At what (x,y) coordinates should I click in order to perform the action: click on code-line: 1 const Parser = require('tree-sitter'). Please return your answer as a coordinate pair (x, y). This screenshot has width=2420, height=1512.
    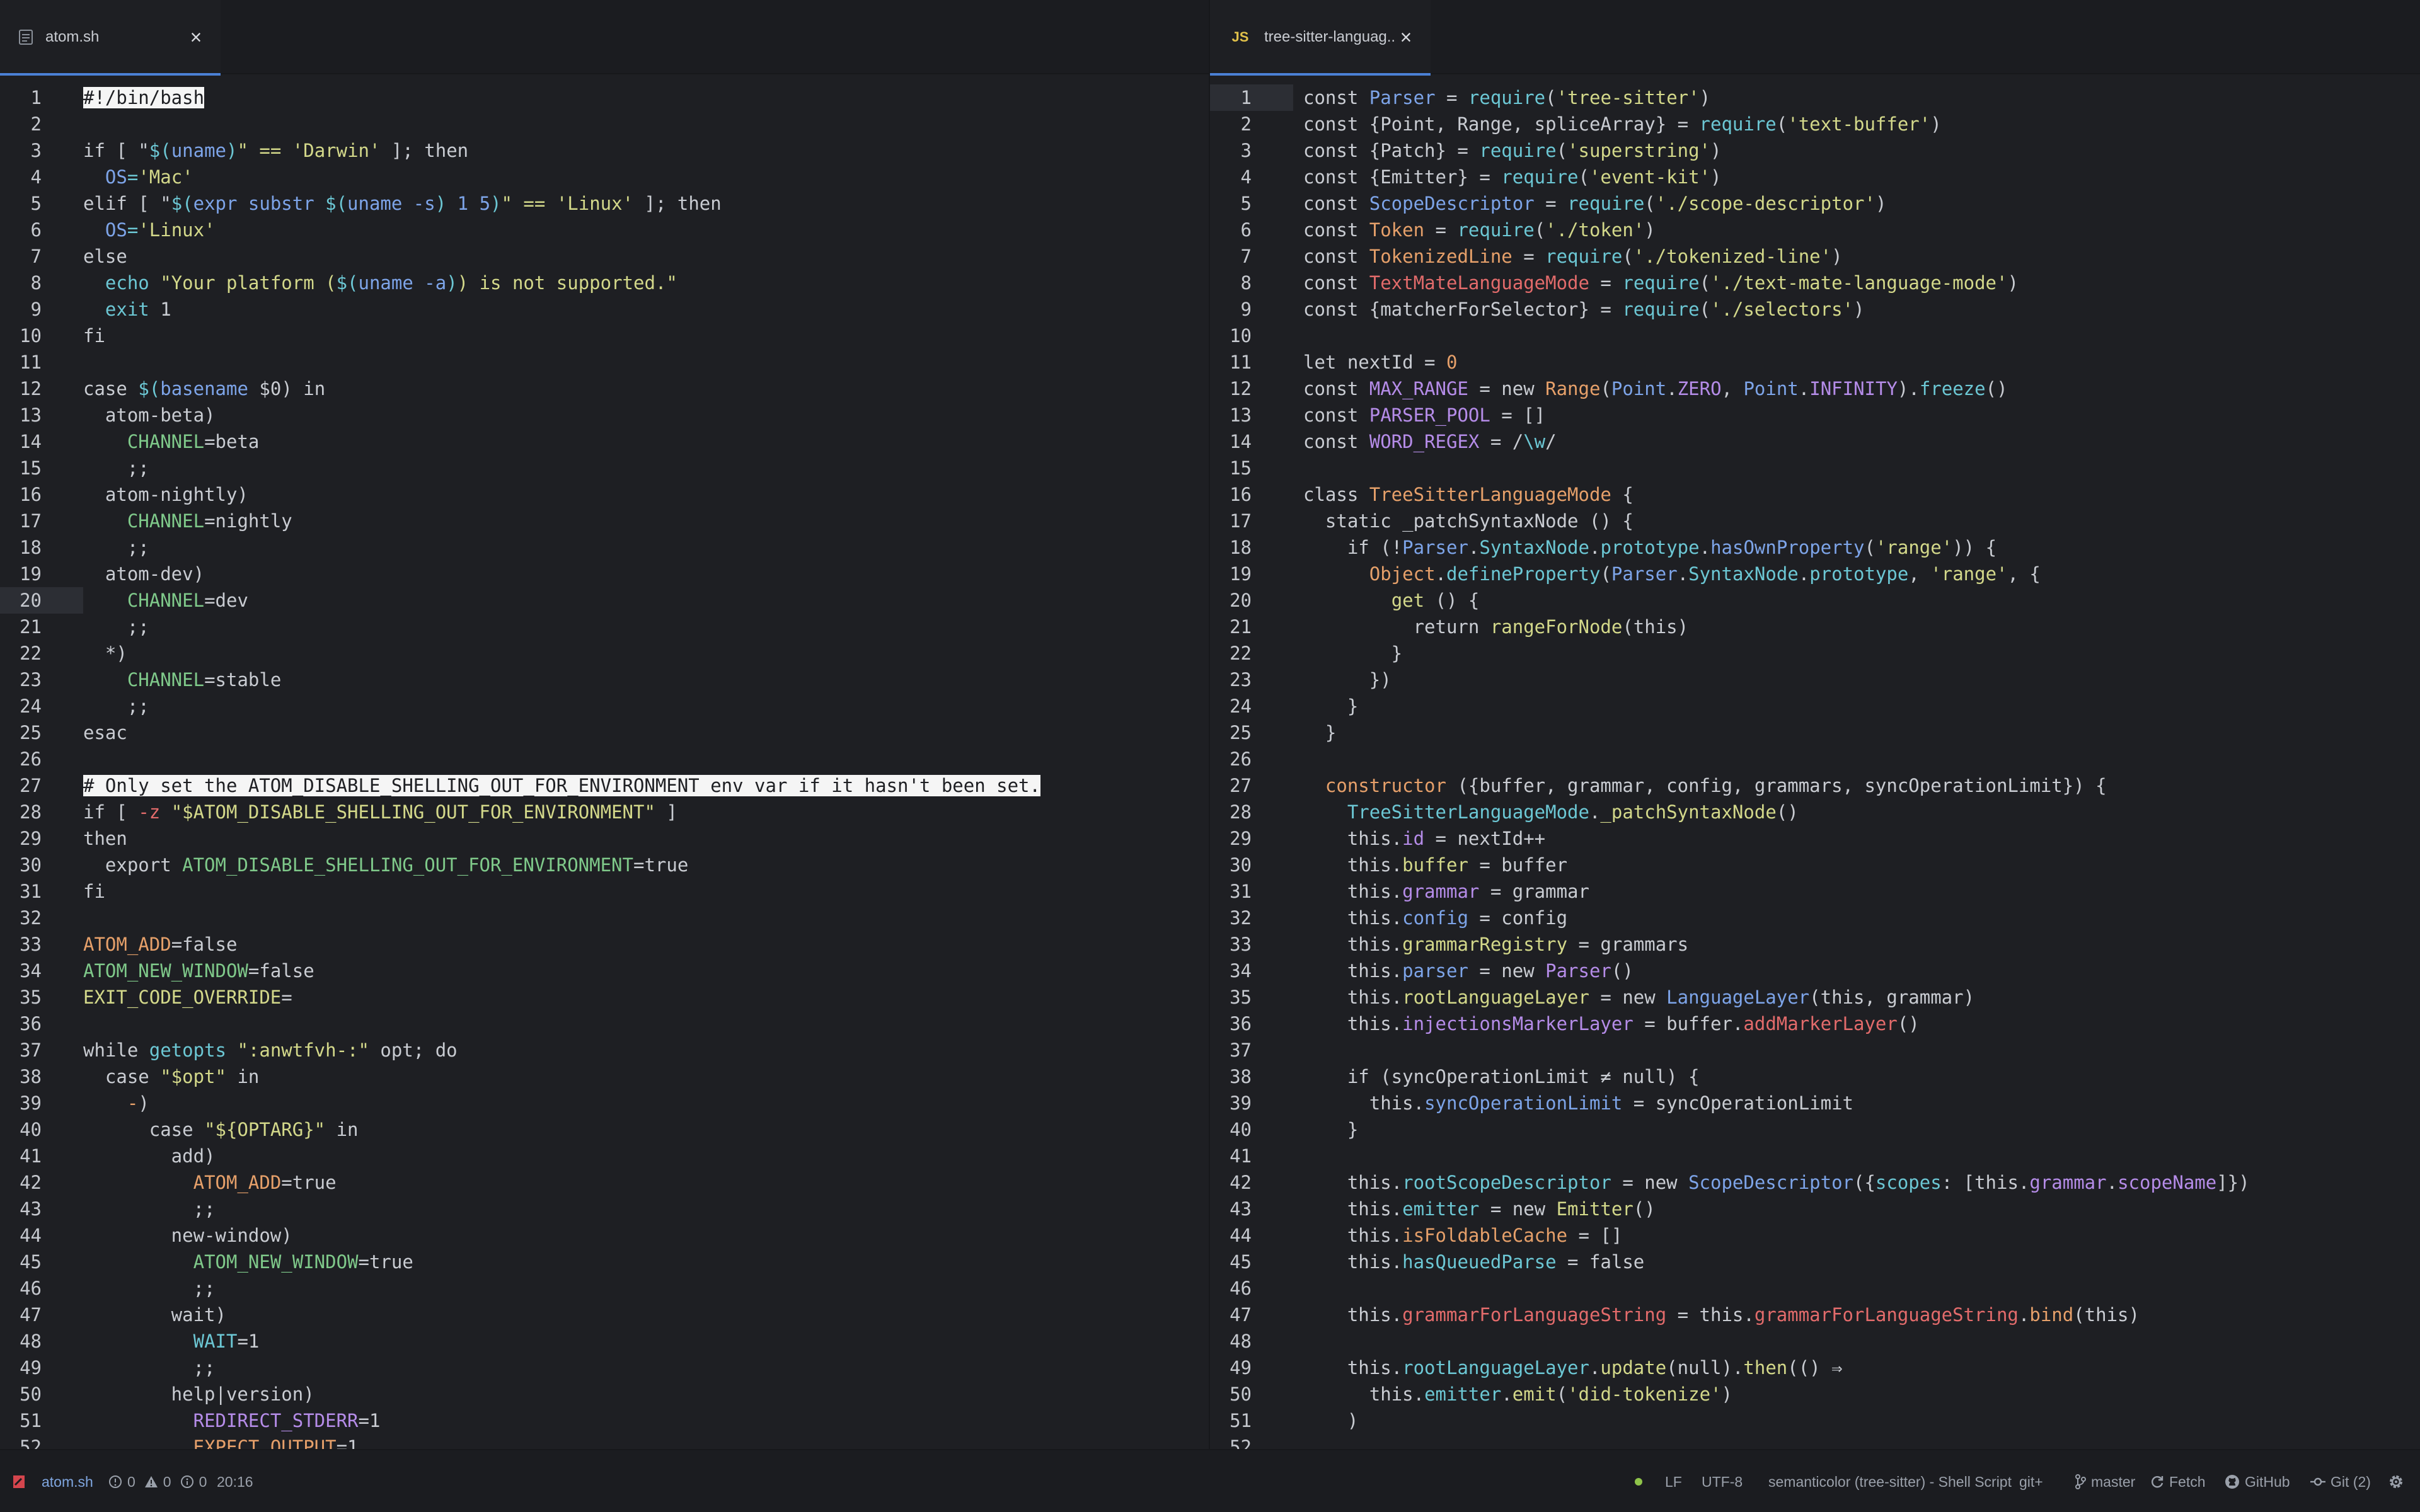
    Looking at the image, I should click on (1815, 97).